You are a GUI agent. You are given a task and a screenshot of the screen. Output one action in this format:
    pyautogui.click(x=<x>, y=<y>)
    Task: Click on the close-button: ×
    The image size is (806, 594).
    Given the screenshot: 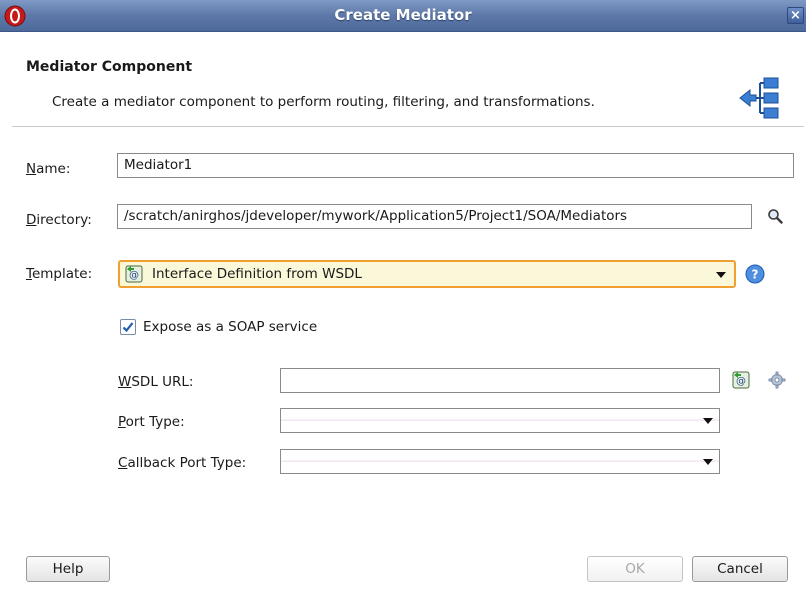 What is the action you would take?
    pyautogui.click(x=795, y=15)
    